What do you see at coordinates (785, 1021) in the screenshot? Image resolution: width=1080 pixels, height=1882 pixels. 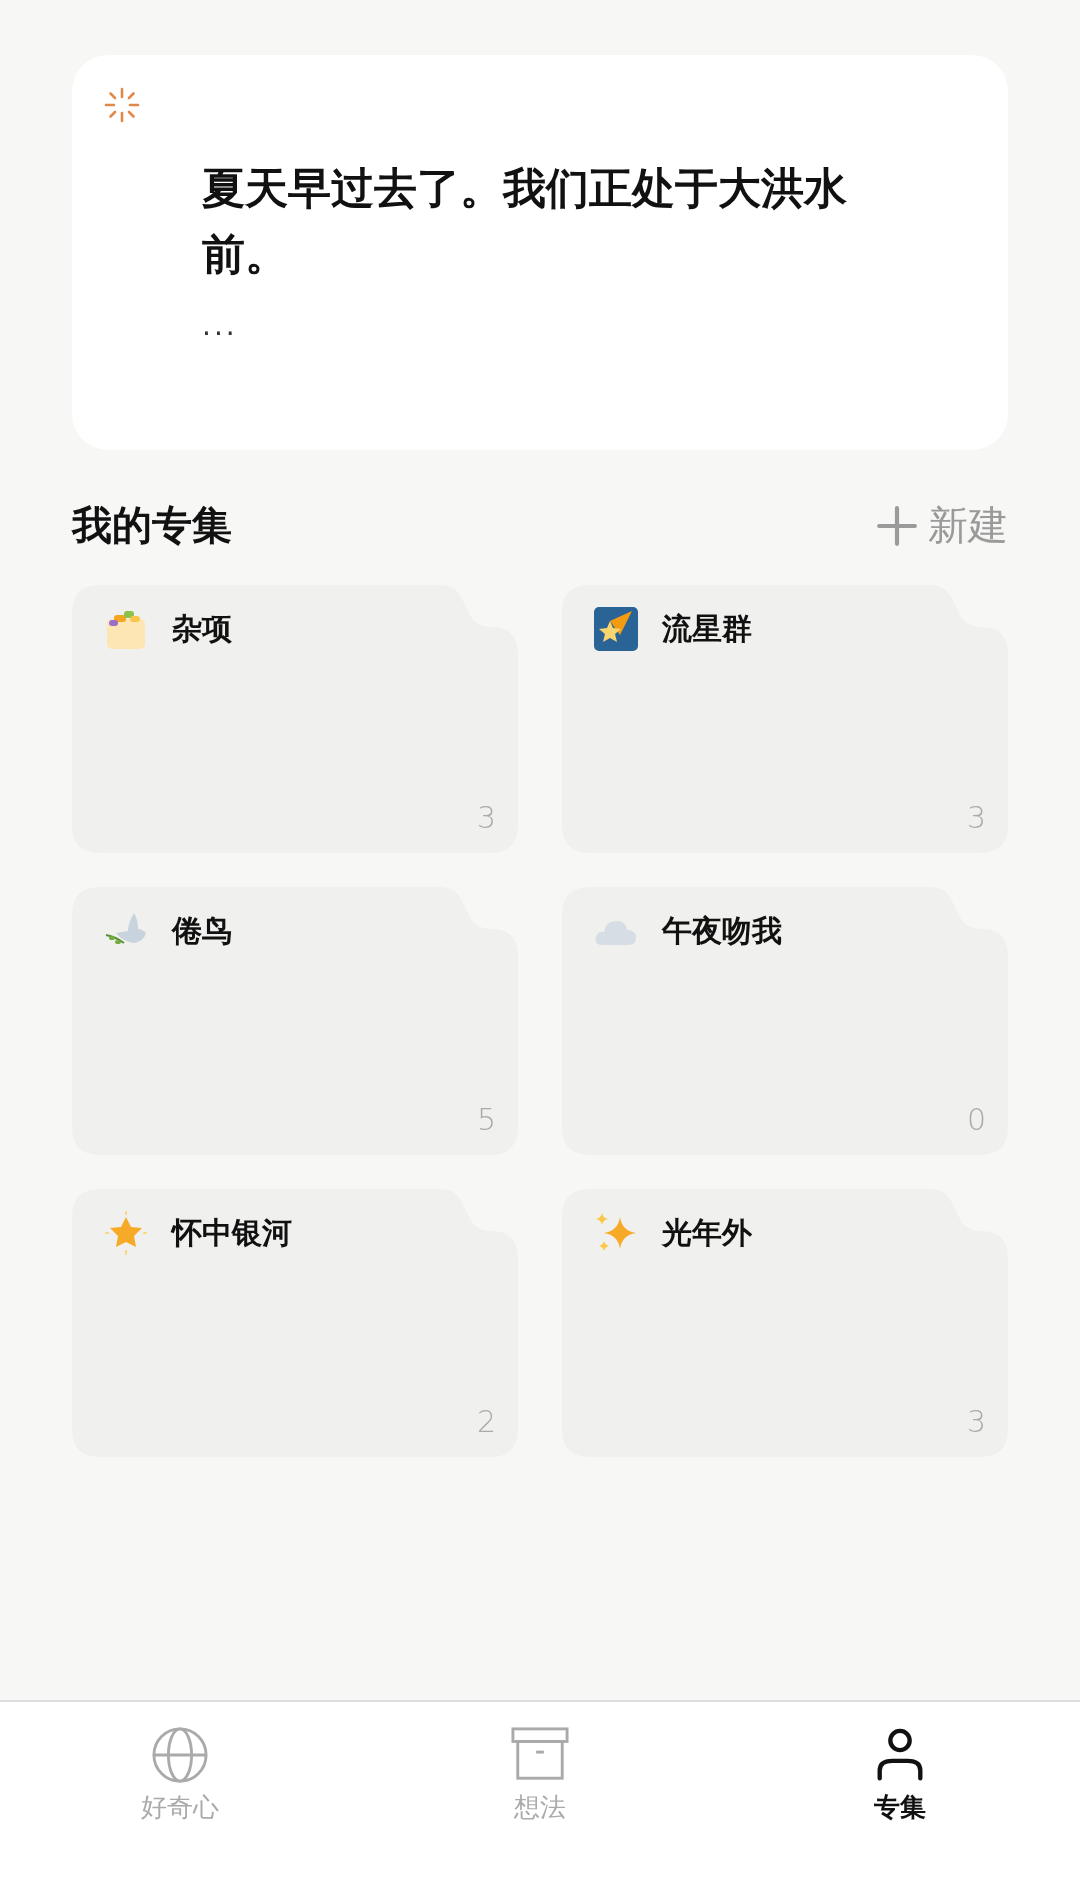 I see `folder-card: 午夜吻我 0` at bounding box center [785, 1021].